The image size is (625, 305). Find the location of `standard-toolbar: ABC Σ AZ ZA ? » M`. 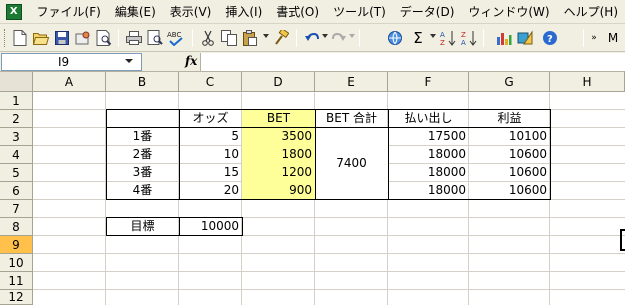

standard-toolbar: ABC Σ AZ ZA ? » M is located at coordinates (312, 38).